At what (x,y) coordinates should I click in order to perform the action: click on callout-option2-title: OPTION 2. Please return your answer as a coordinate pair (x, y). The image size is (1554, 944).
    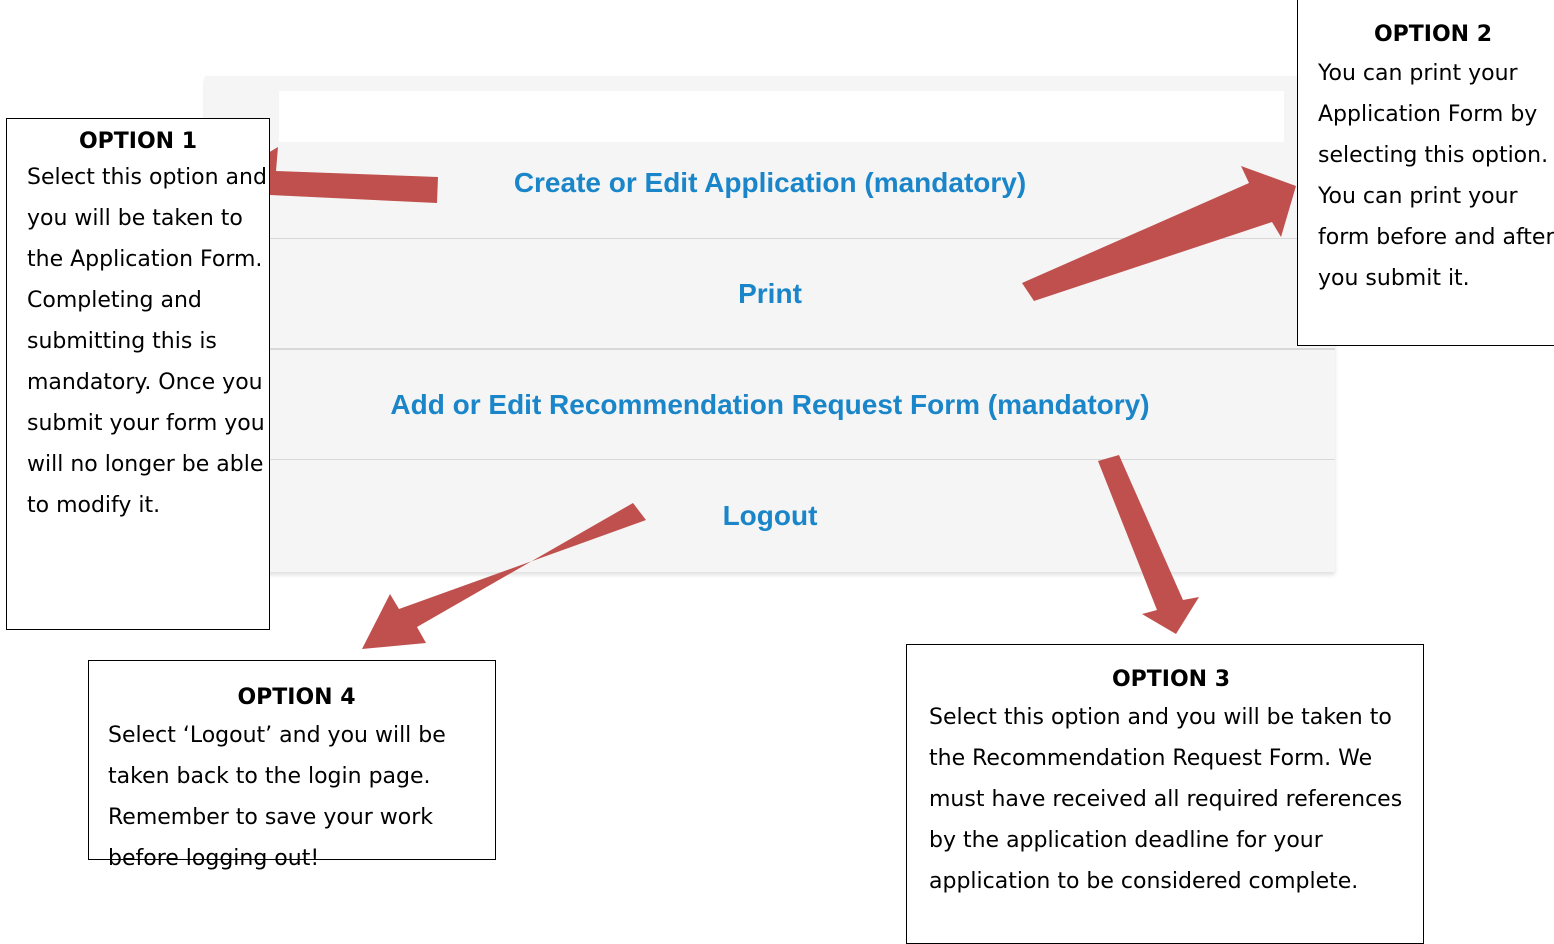
    Looking at the image, I should click on (1433, 34).